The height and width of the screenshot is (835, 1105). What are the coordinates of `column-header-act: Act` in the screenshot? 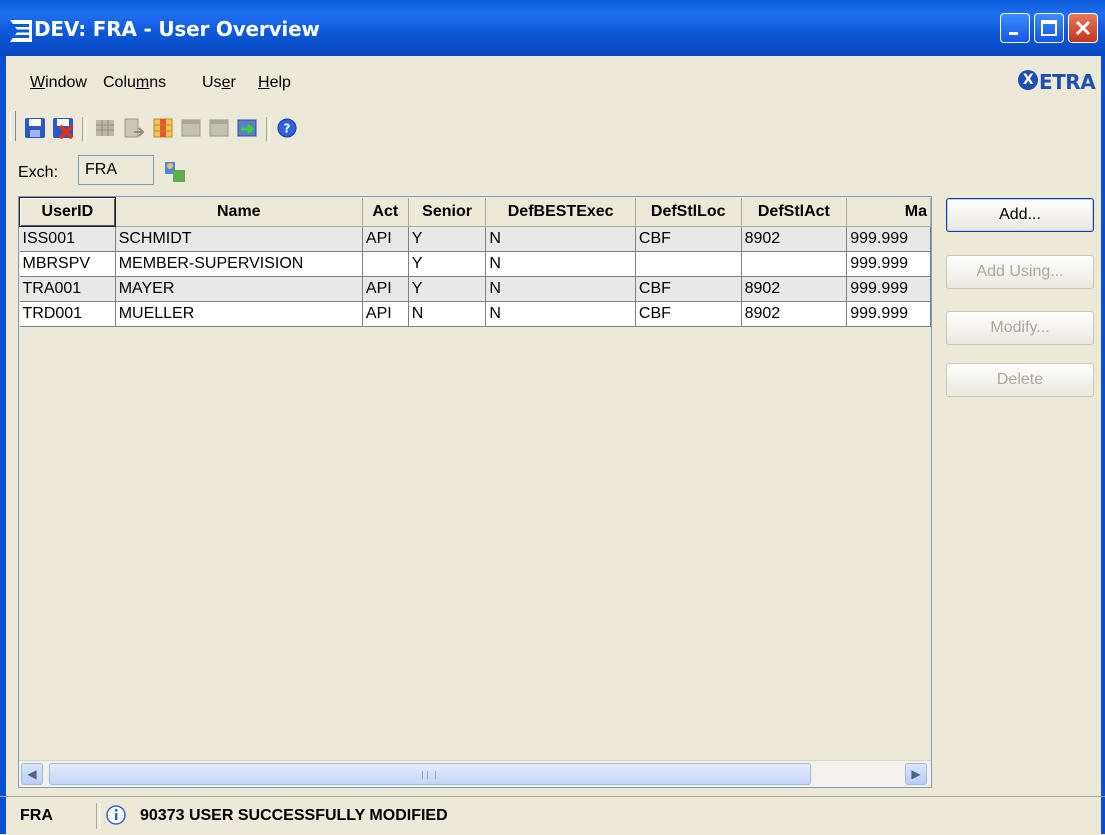 It's located at (385, 212).